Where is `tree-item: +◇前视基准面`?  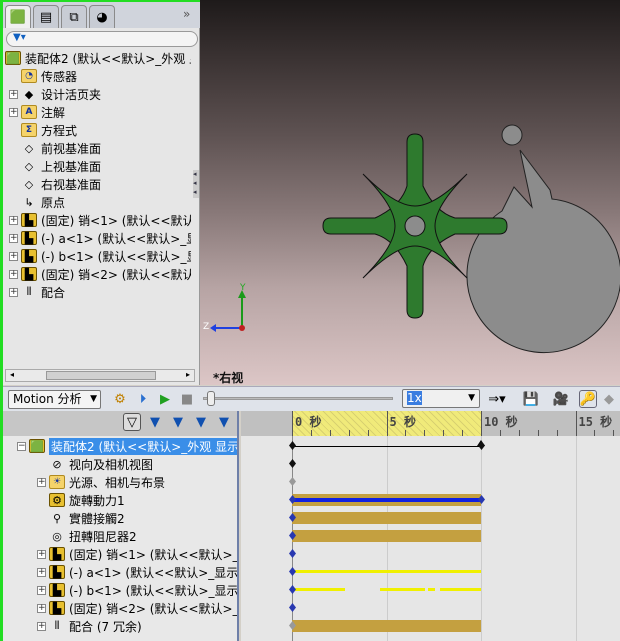
tree-item: +◇前视基准面 is located at coordinates (100, 148).